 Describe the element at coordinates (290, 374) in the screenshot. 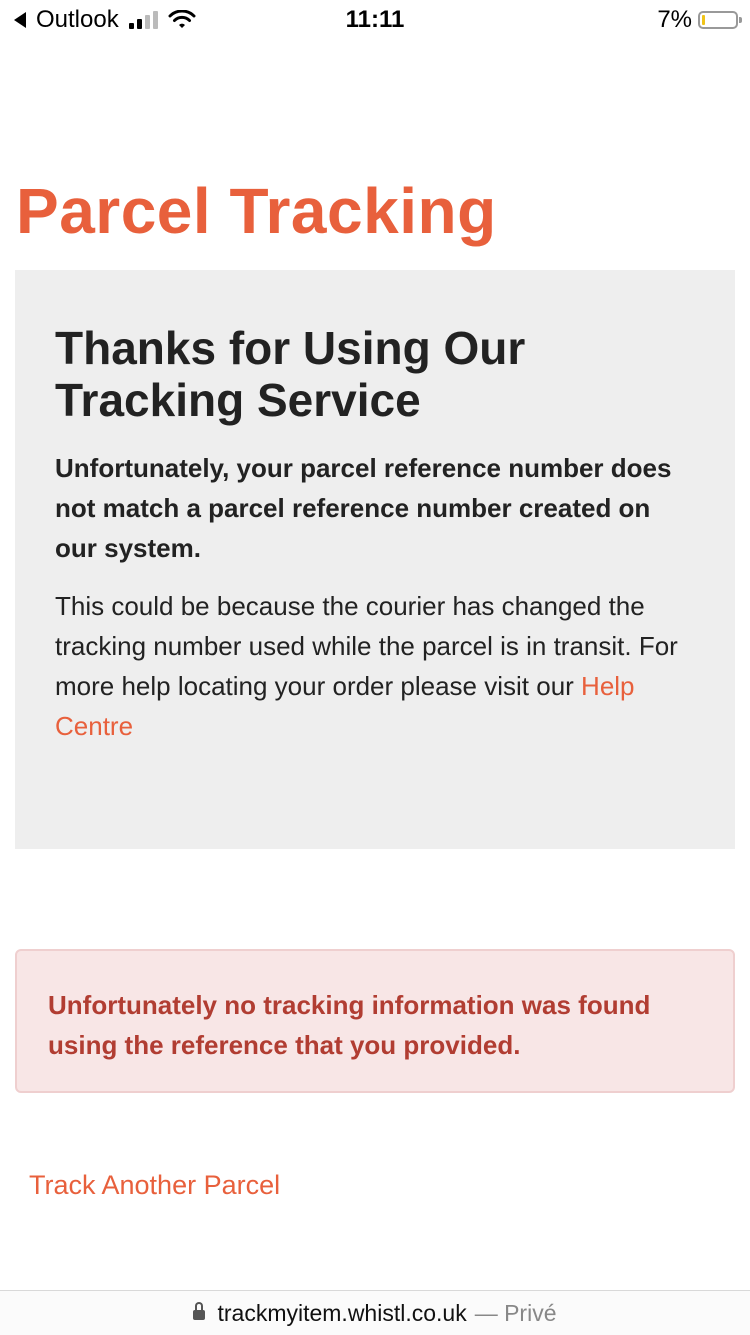

I see `info-heading: Thanks for Using Our Tracking Service` at that location.